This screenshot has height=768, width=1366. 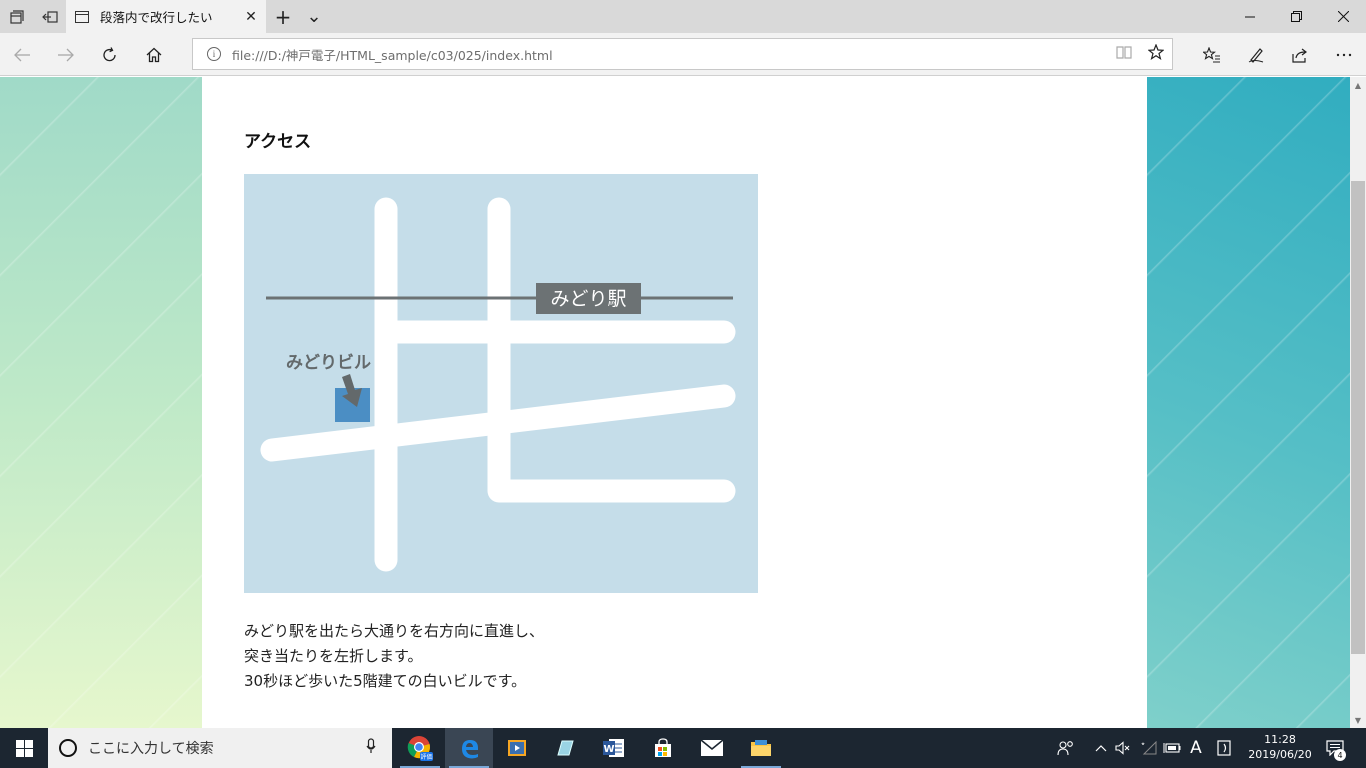 What do you see at coordinates (151, 749) in the screenshot?
I see `search-placeholder: ここに入力して検索` at bounding box center [151, 749].